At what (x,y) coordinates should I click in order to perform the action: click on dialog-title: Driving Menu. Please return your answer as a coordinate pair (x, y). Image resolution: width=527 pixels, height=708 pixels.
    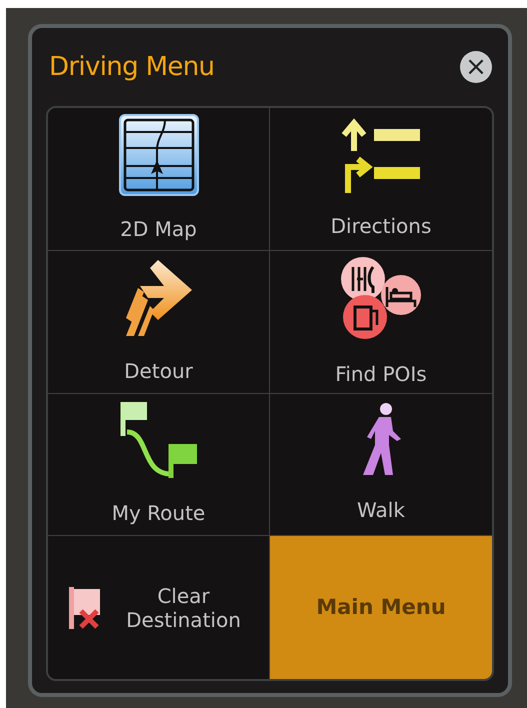
    Looking at the image, I should click on (131, 67).